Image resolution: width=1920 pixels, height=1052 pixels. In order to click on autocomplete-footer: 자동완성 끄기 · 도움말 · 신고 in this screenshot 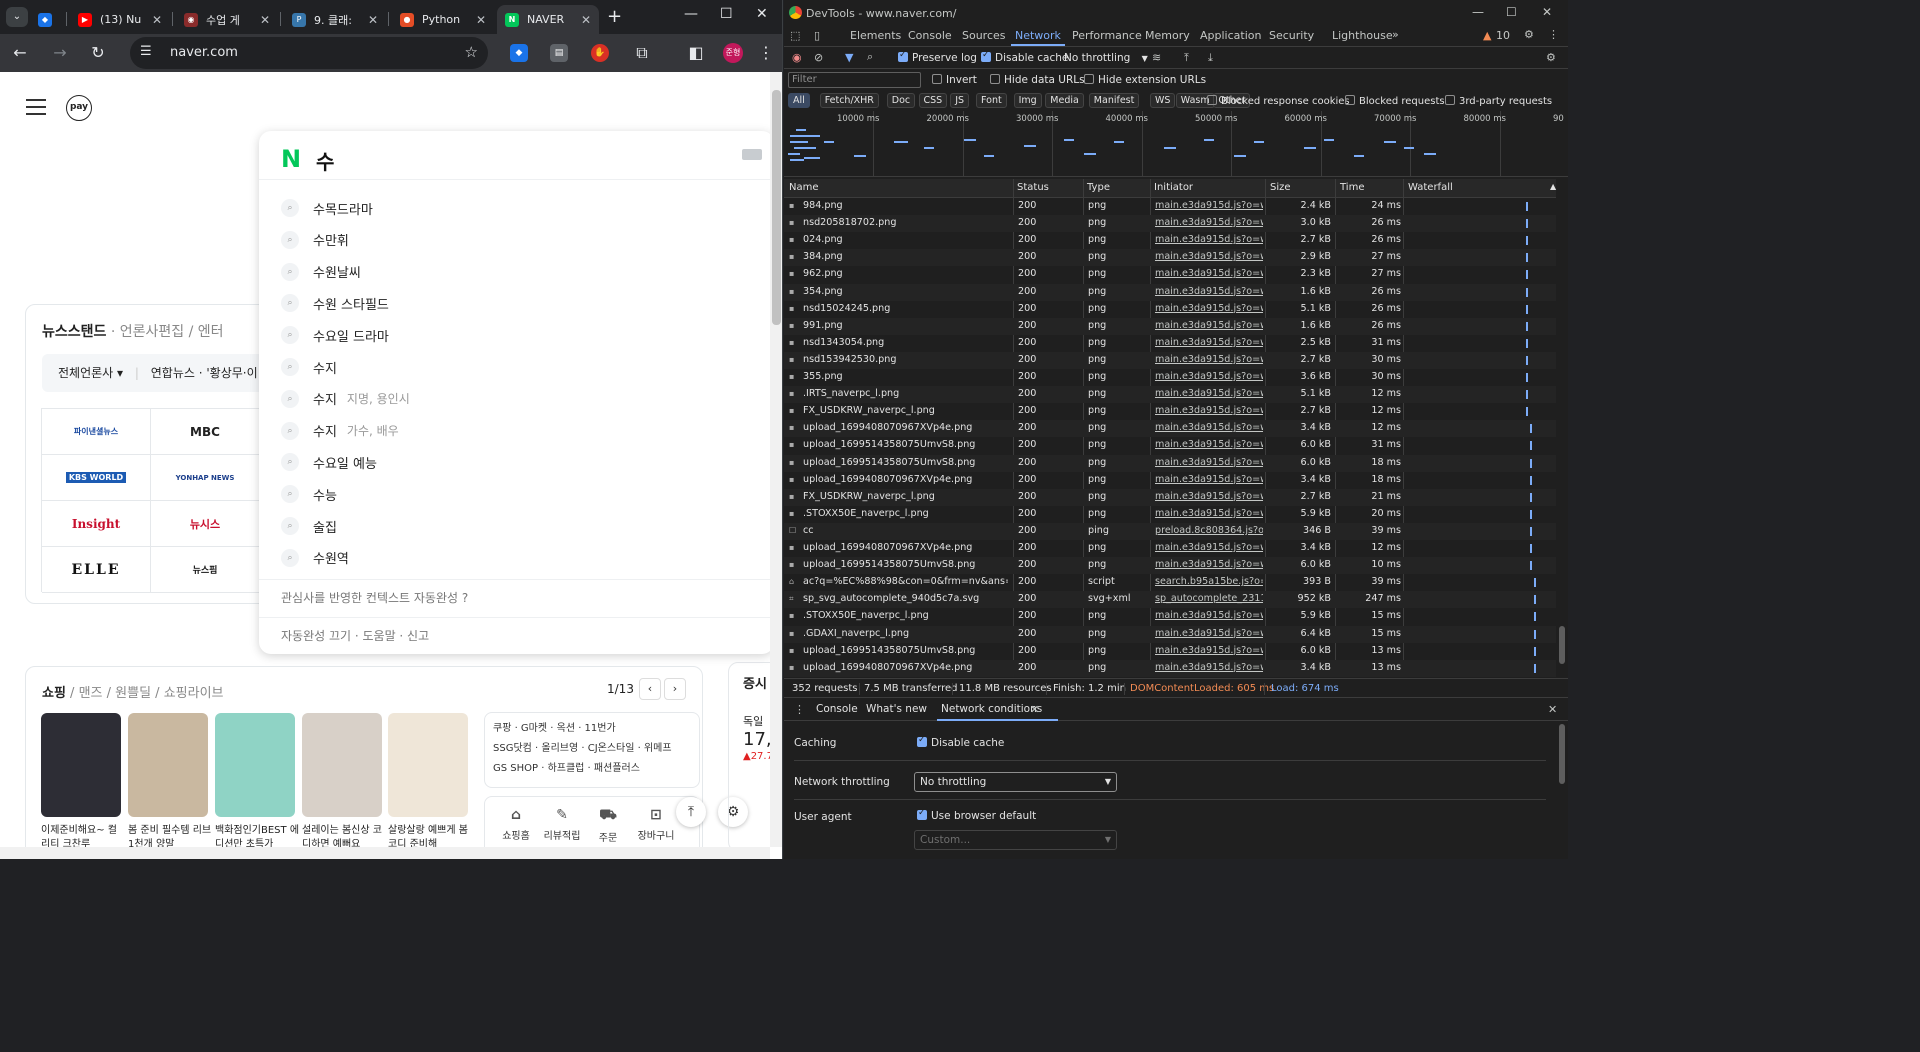, I will do `click(355, 635)`.